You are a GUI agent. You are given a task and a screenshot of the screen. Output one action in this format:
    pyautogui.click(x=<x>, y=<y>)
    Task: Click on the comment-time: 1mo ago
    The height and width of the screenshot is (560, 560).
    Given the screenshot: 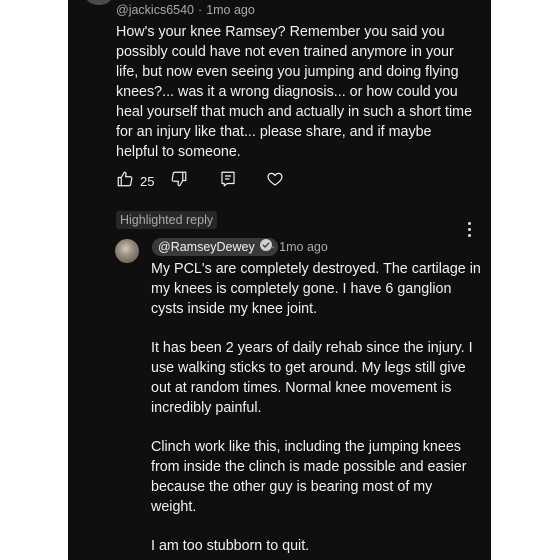 What is the action you would take?
    pyautogui.click(x=230, y=10)
    